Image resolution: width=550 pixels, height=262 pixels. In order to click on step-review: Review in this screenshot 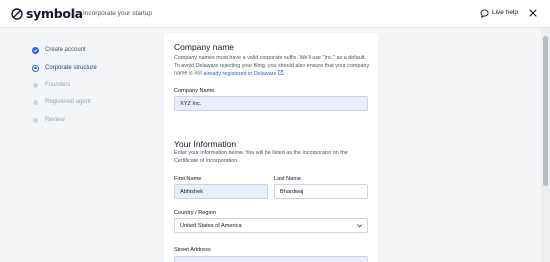, I will do `click(48, 120)`.